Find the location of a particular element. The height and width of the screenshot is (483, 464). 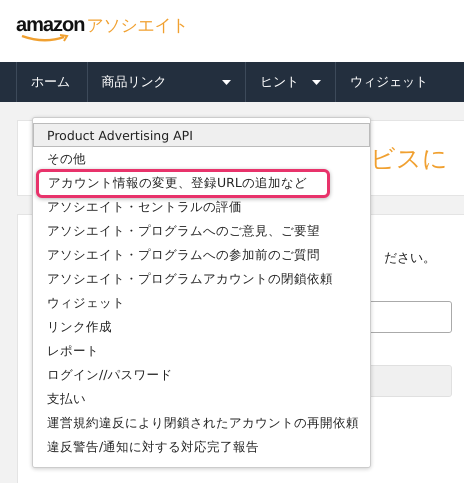

menu-item: ウィジェット is located at coordinates (201, 303).